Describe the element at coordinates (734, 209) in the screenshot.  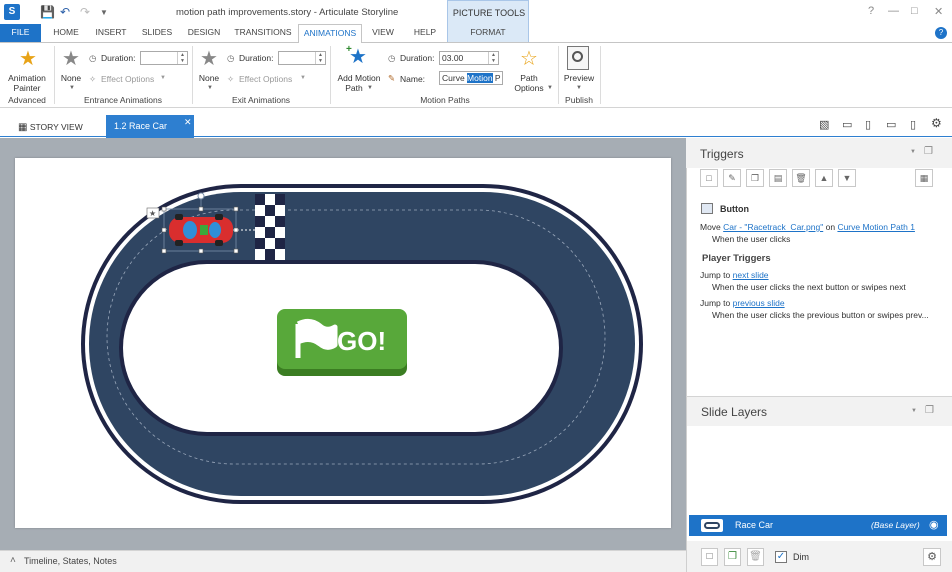
I see `trigger-object-name: Button` at that location.